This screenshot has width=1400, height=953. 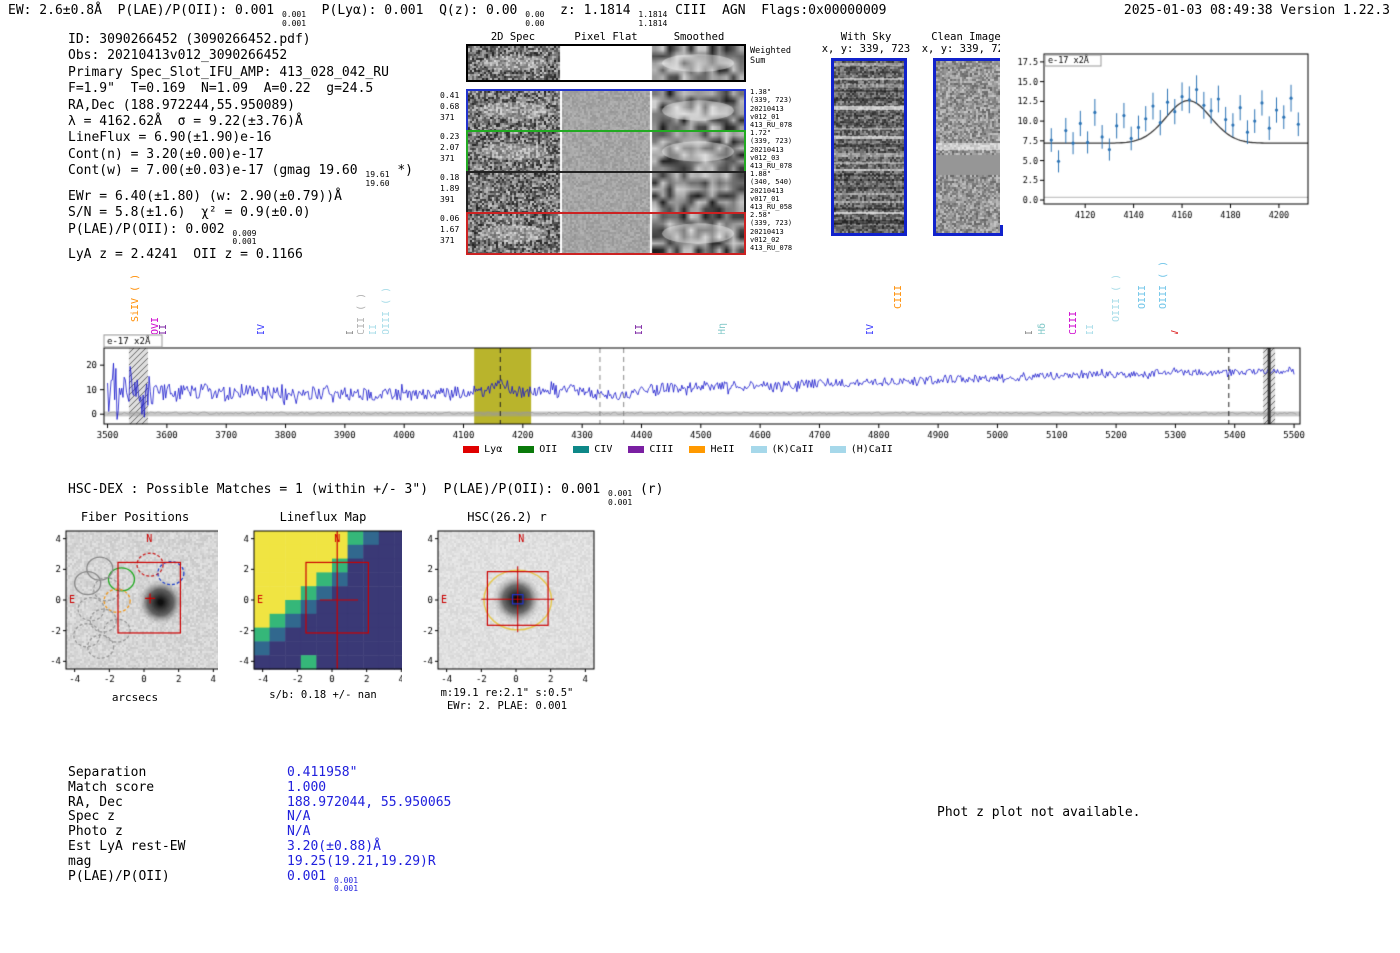 I want to click on legend-item: (K)CaII, so click(x=782, y=449).